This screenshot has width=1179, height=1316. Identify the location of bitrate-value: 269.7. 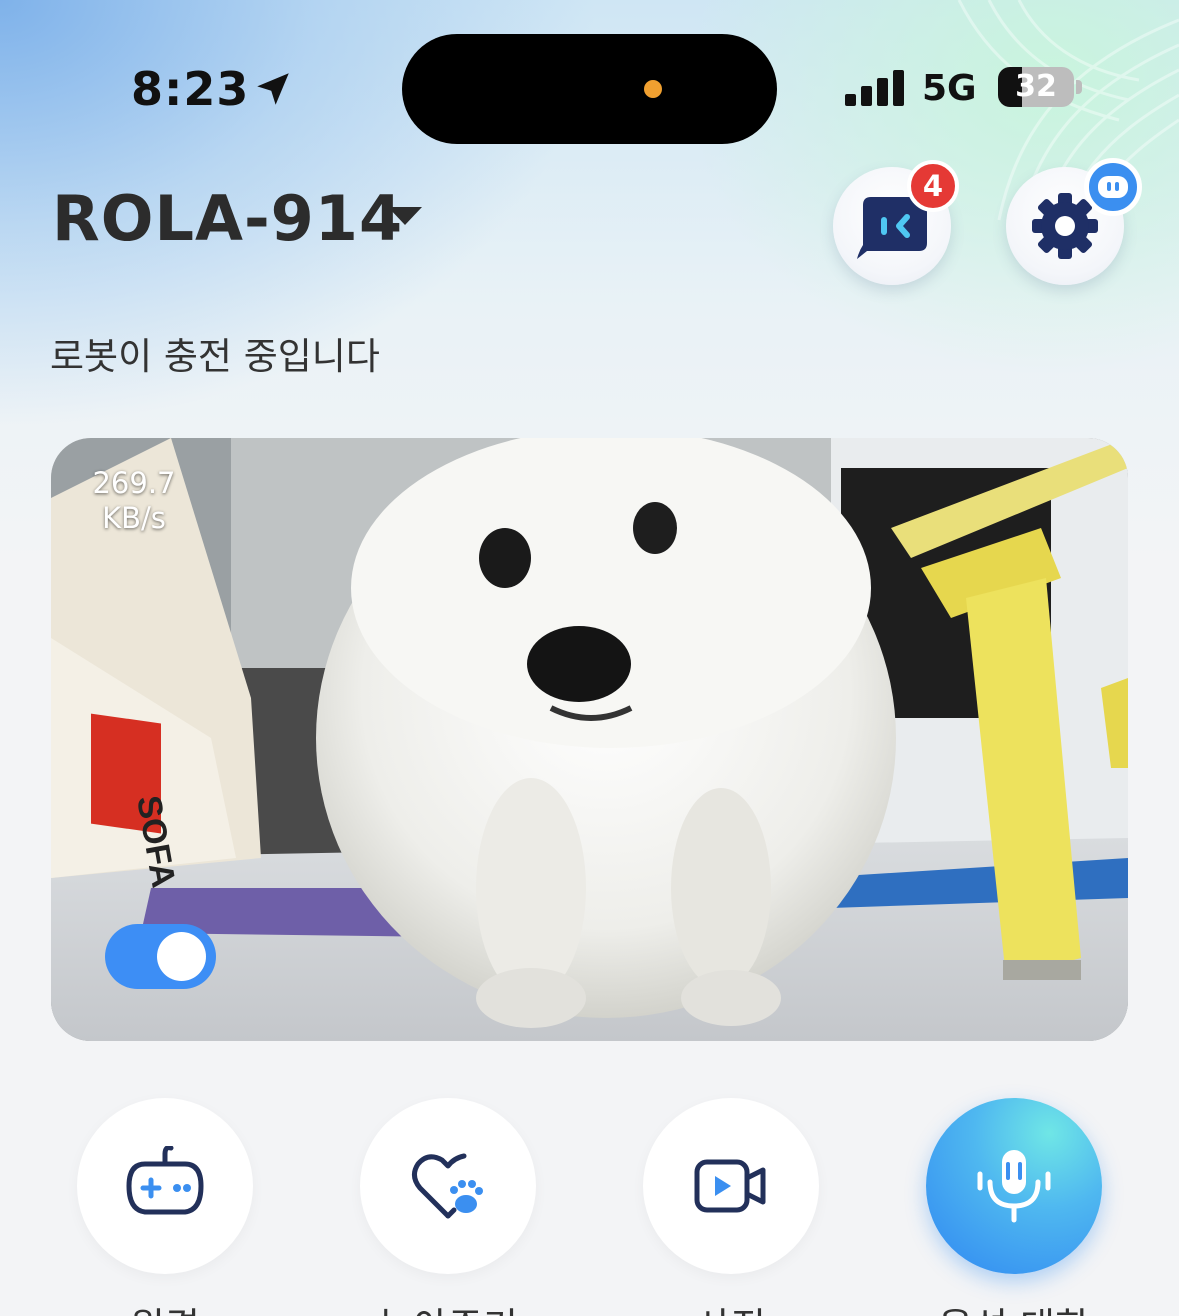
(134, 483).